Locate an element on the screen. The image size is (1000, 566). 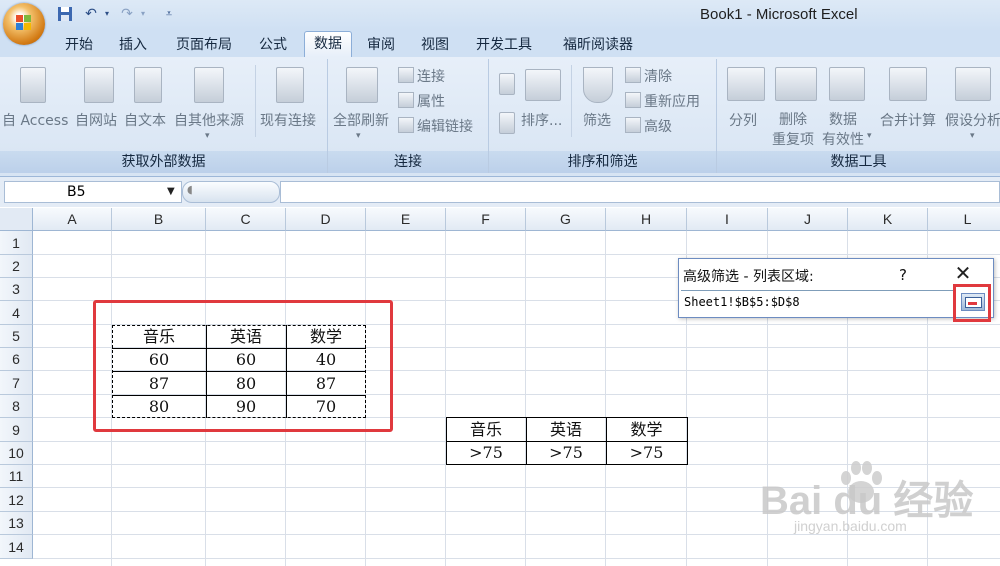
redo-dropdown-icon: ▾ is located at coordinates (143, 14).